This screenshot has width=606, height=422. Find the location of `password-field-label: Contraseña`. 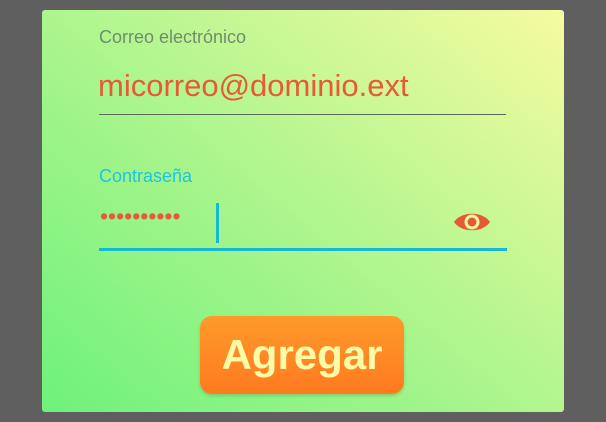

password-field-label: Contraseña is located at coordinates (146, 176).